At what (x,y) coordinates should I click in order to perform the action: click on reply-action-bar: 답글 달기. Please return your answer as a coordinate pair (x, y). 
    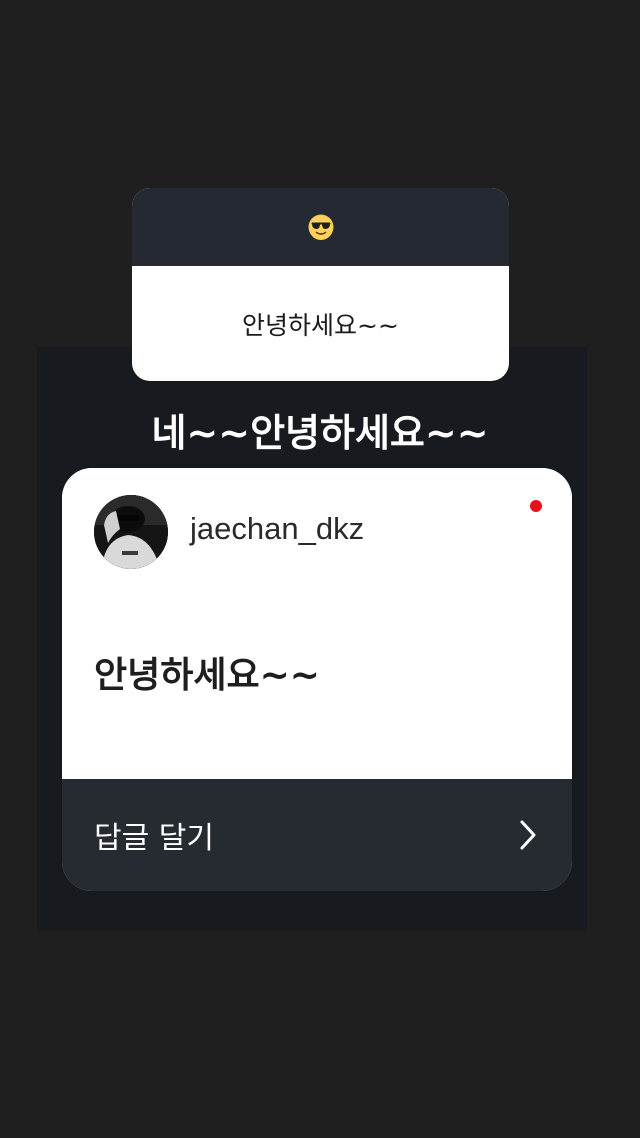
    Looking at the image, I should click on (317, 835).